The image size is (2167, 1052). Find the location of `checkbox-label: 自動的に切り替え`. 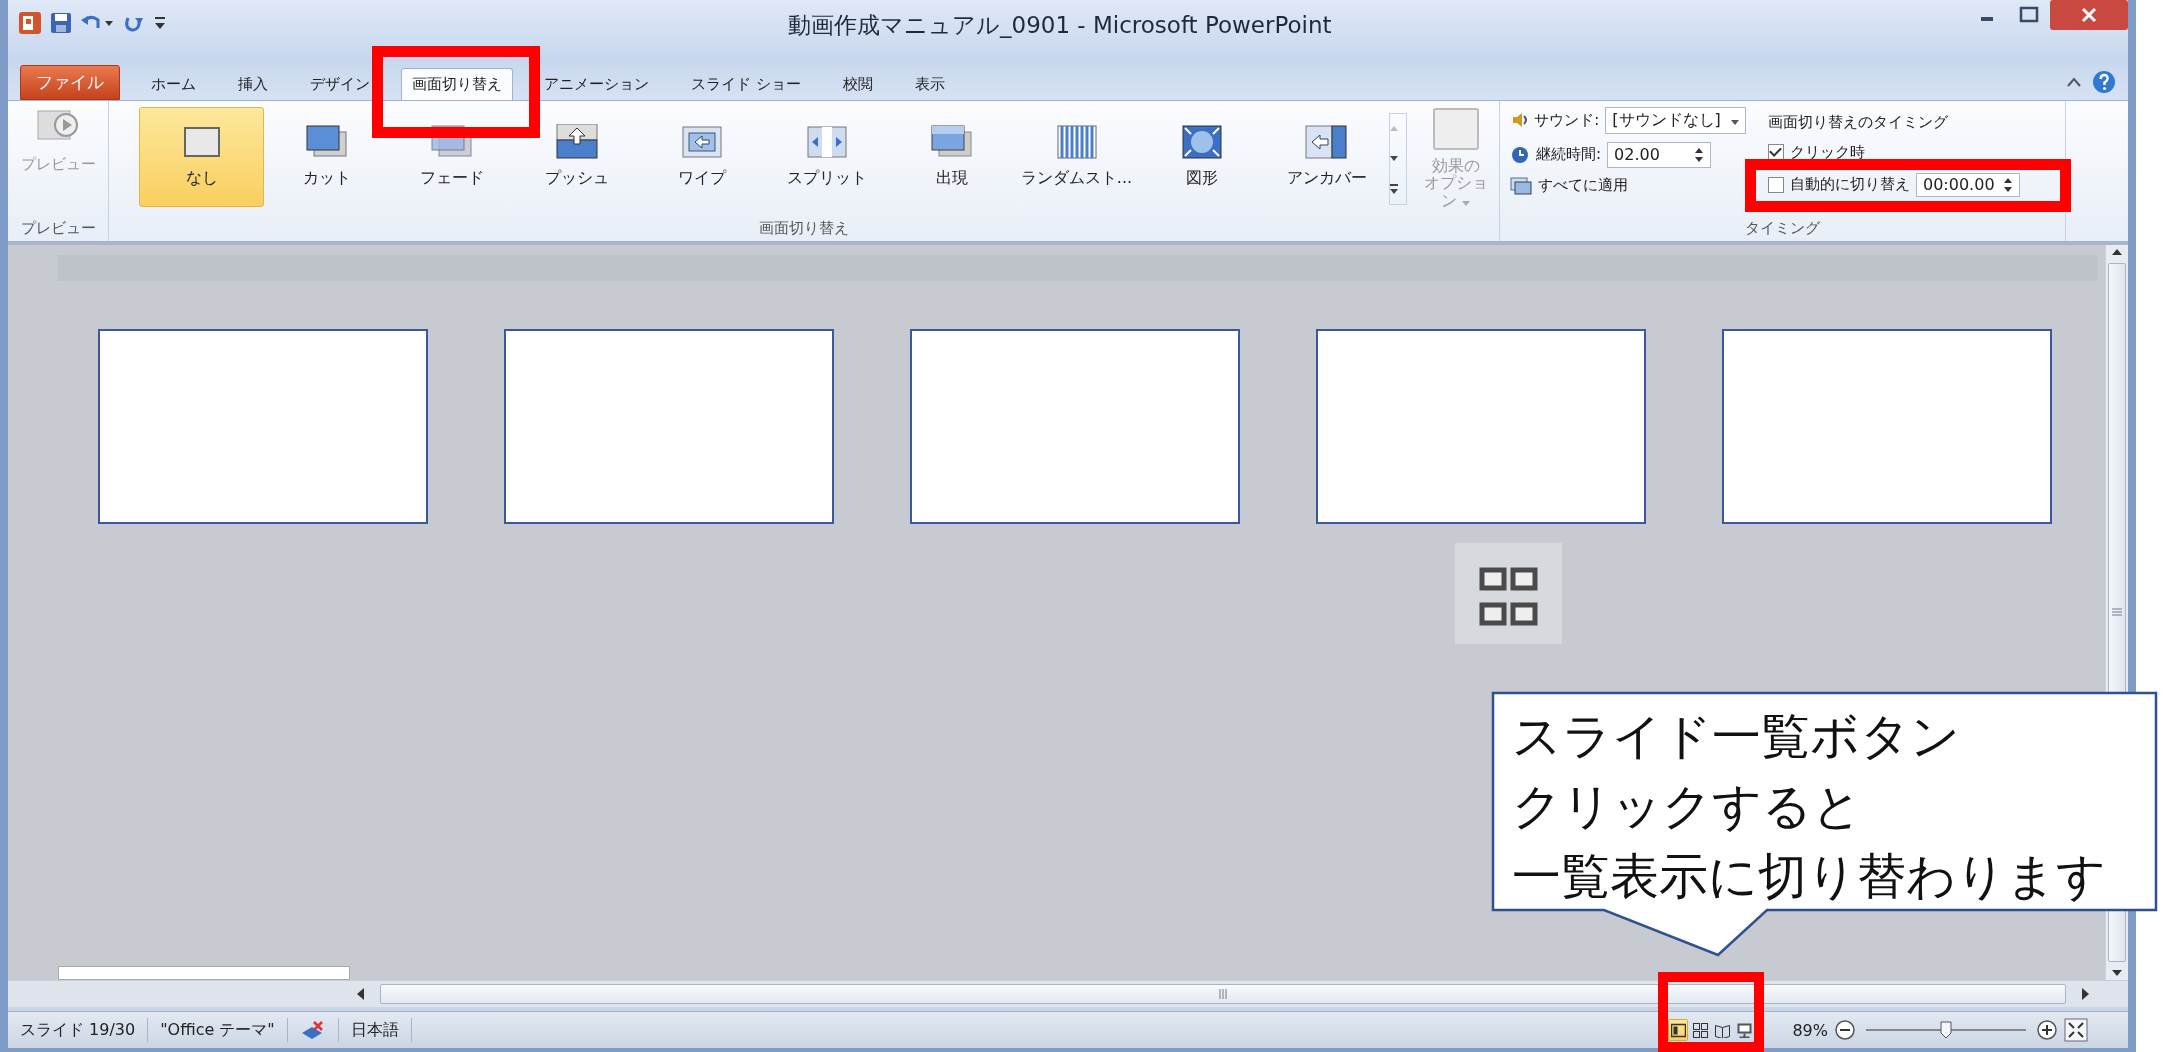

checkbox-label: 自動的に切り替え is located at coordinates (1850, 185).